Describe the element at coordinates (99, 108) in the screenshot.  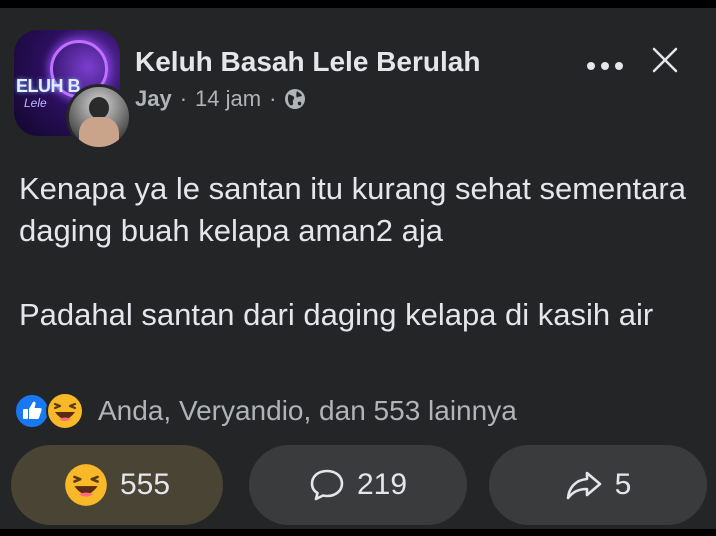
I see `author-avatar-head` at that location.